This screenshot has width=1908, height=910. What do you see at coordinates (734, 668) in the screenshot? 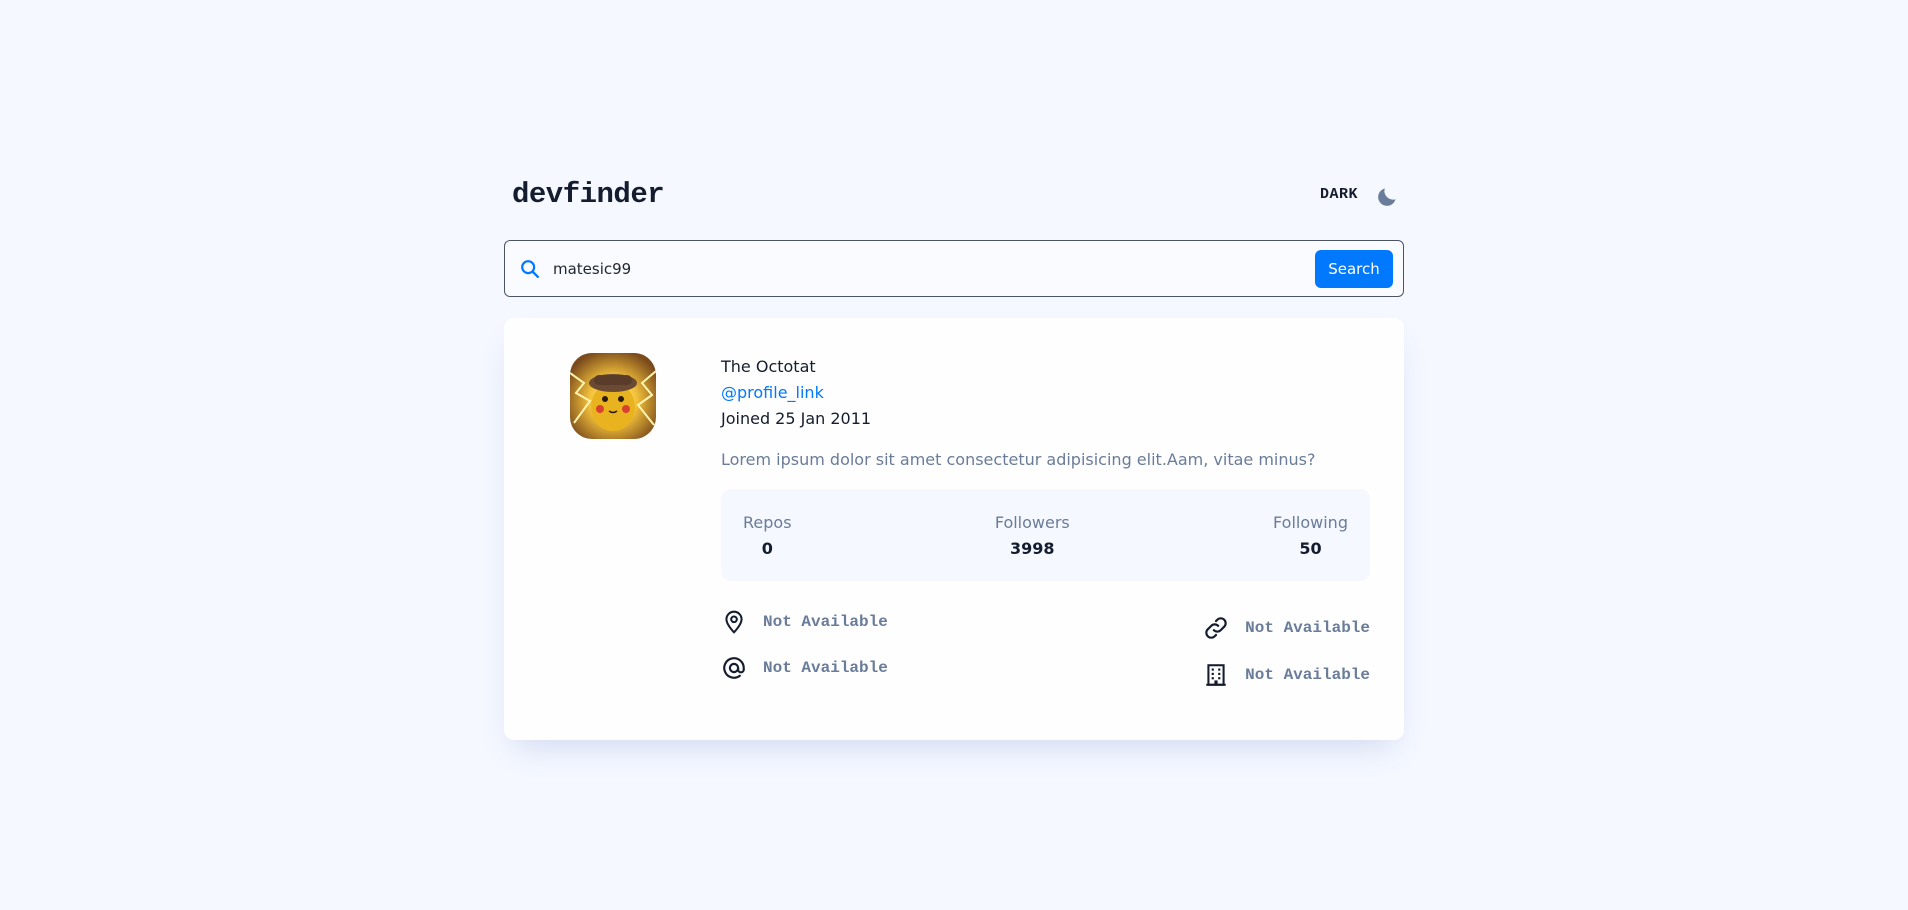
I see `at-sign-icon` at bounding box center [734, 668].